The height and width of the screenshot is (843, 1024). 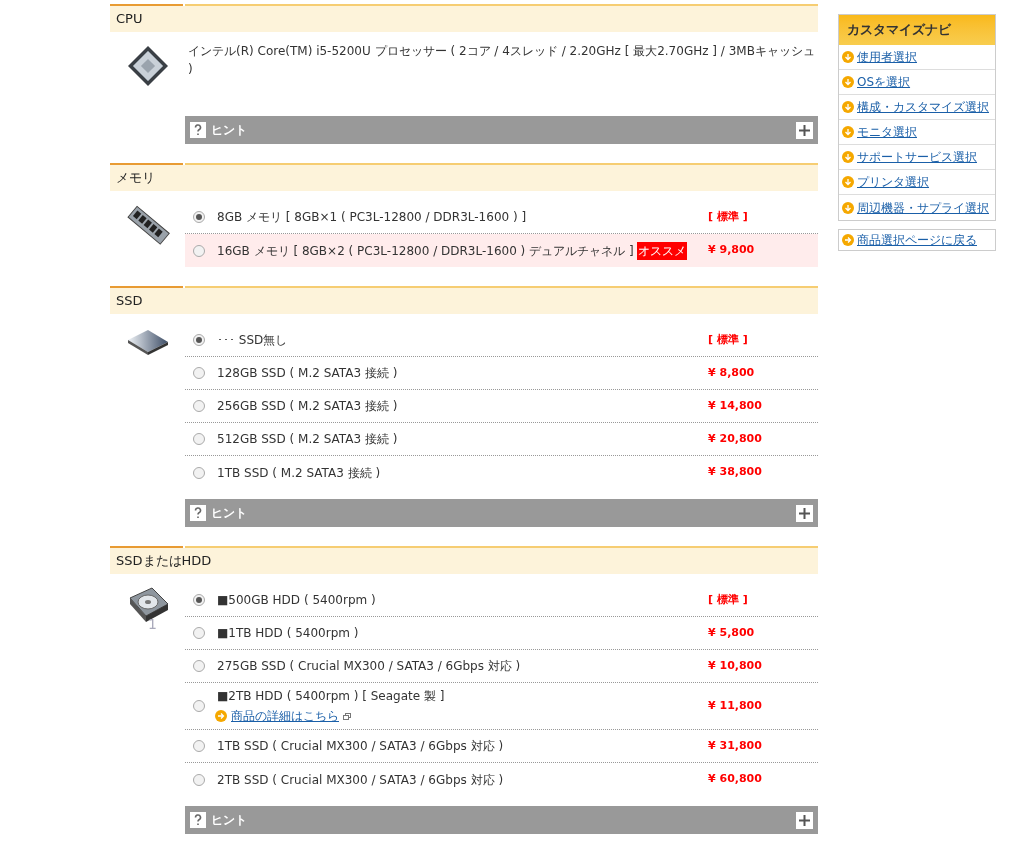 What do you see at coordinates (372, 217) in the screenshot?
I see `option-label: 8GB メモリ [ 8GB×1 ( PC3L-12800 / DDR3L-1600 ) ]` at bounding box center [372, 217].